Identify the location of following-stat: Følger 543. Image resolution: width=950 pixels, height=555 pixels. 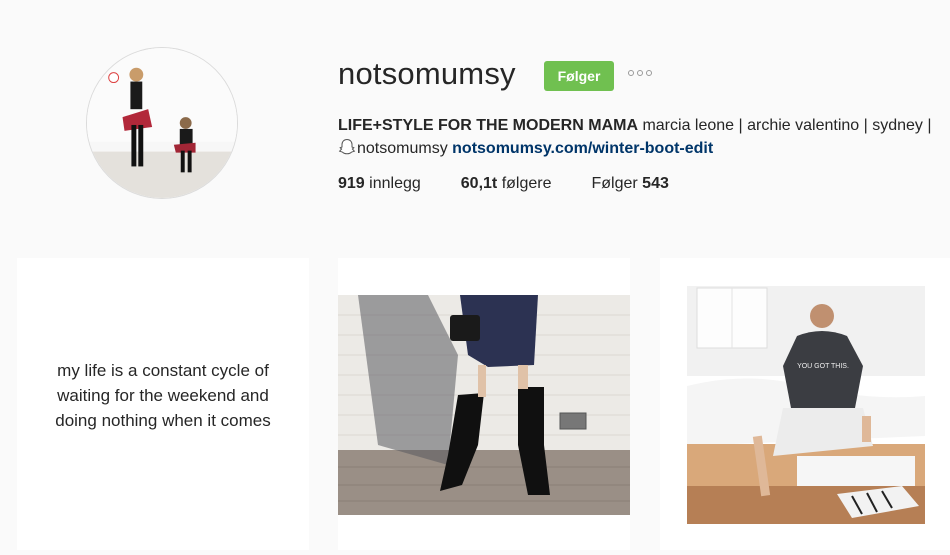
(629, 184).